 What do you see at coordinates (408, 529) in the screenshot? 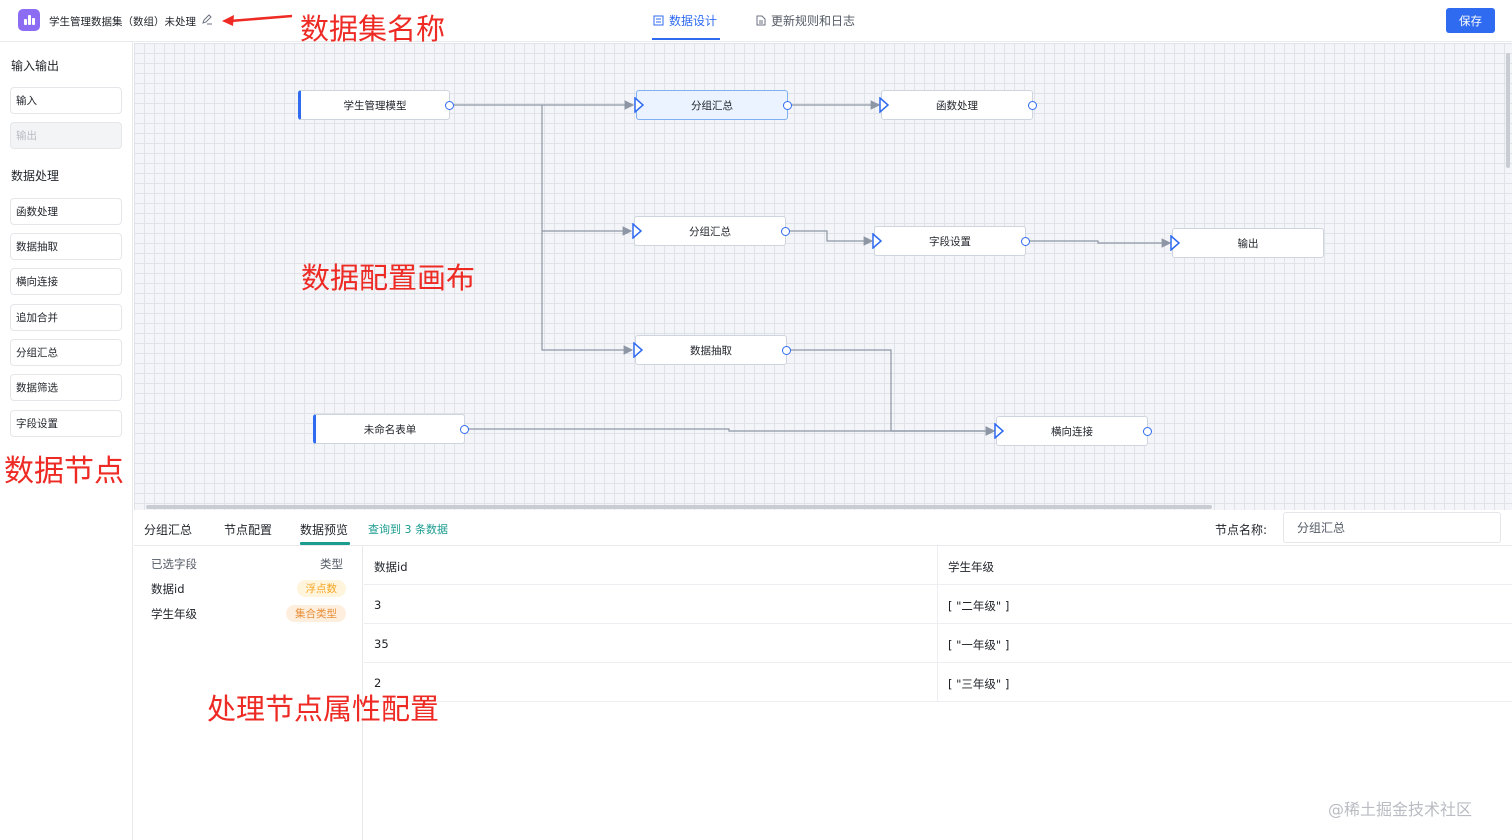
I see `query-result-text: 查询到 3 条数据` at bounding box center [408, 529].